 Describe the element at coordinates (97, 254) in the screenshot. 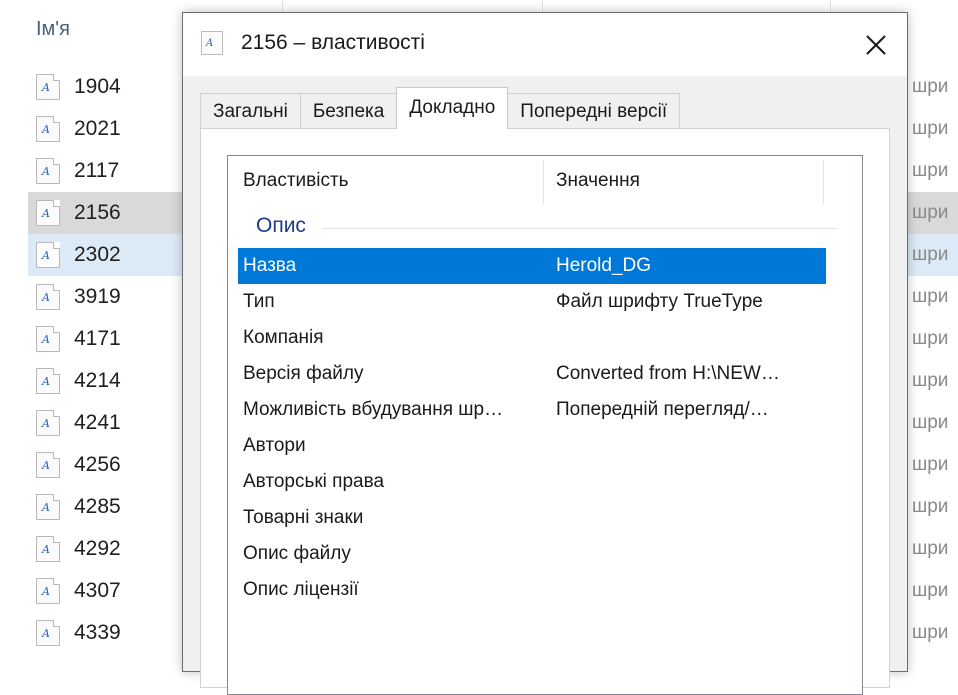

I see `file-name: 2302` at that location.